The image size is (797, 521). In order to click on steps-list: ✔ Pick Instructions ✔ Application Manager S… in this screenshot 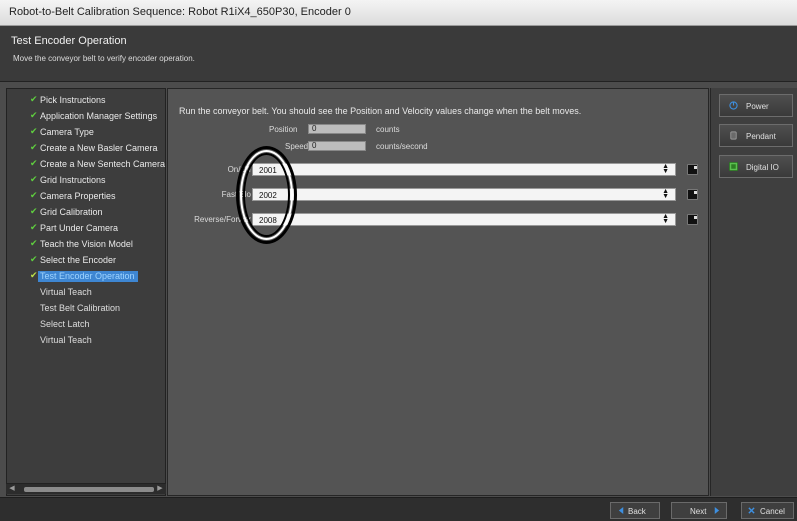, I will do `click(86, 221)`.